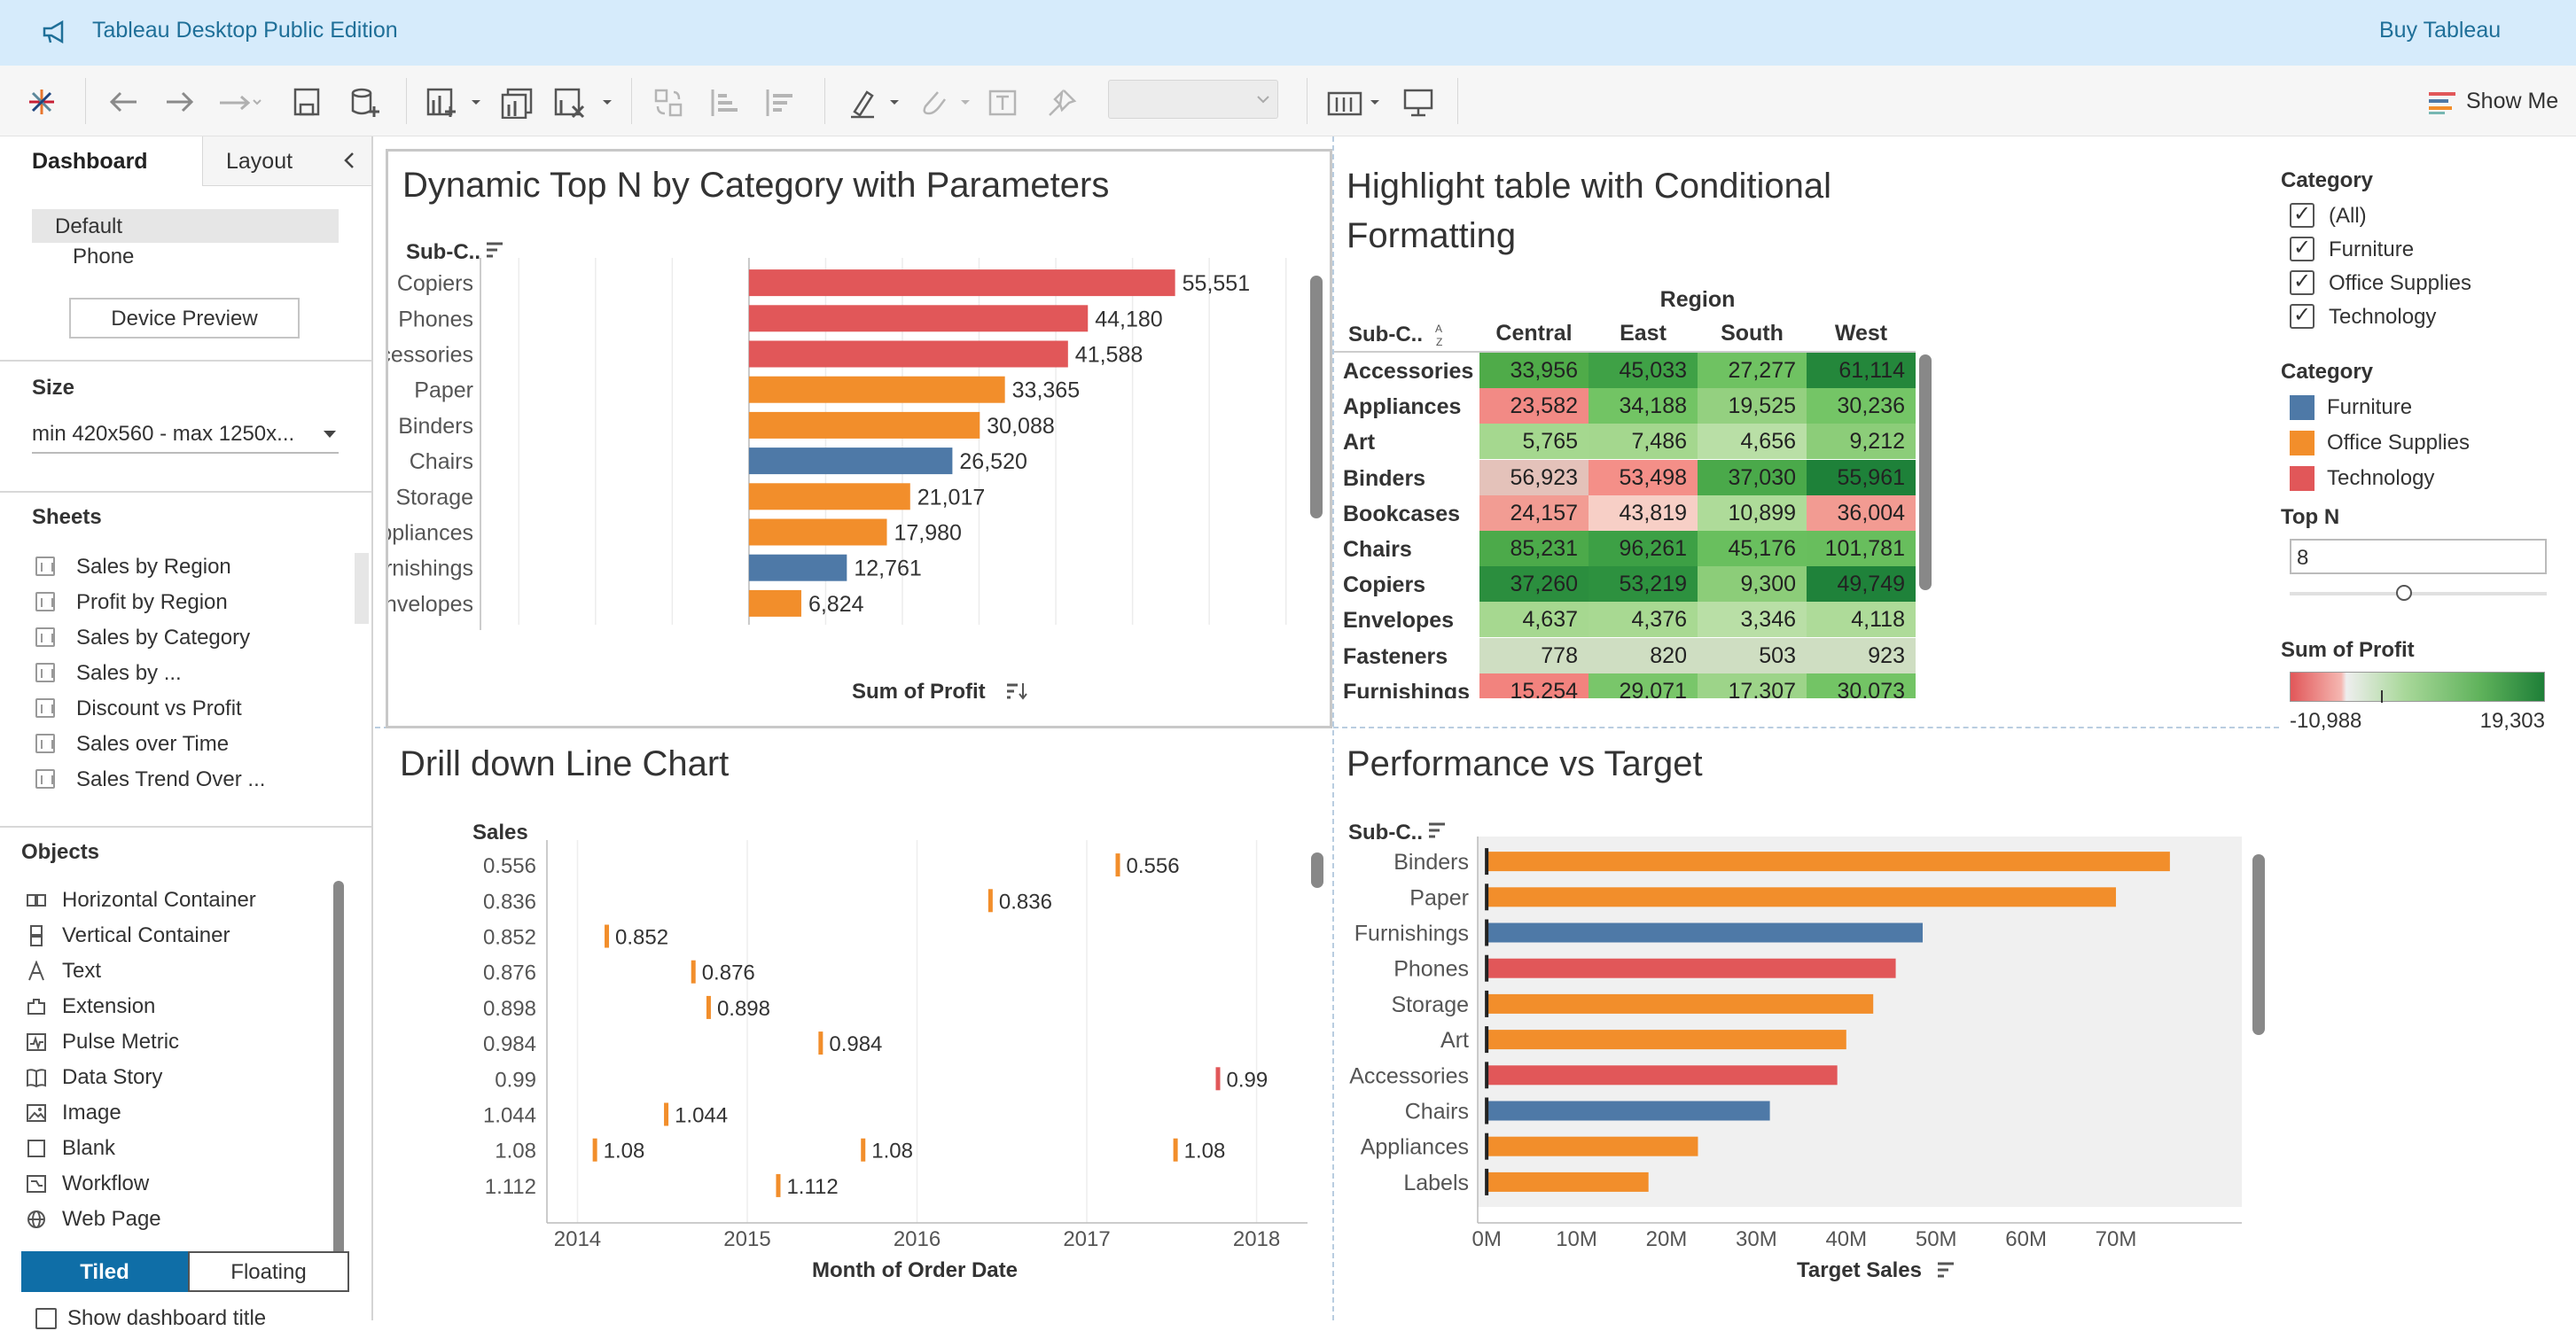 The image size is (2576, 1331). I want to click on sheet-item: Sales by Category, so click(191, 638).